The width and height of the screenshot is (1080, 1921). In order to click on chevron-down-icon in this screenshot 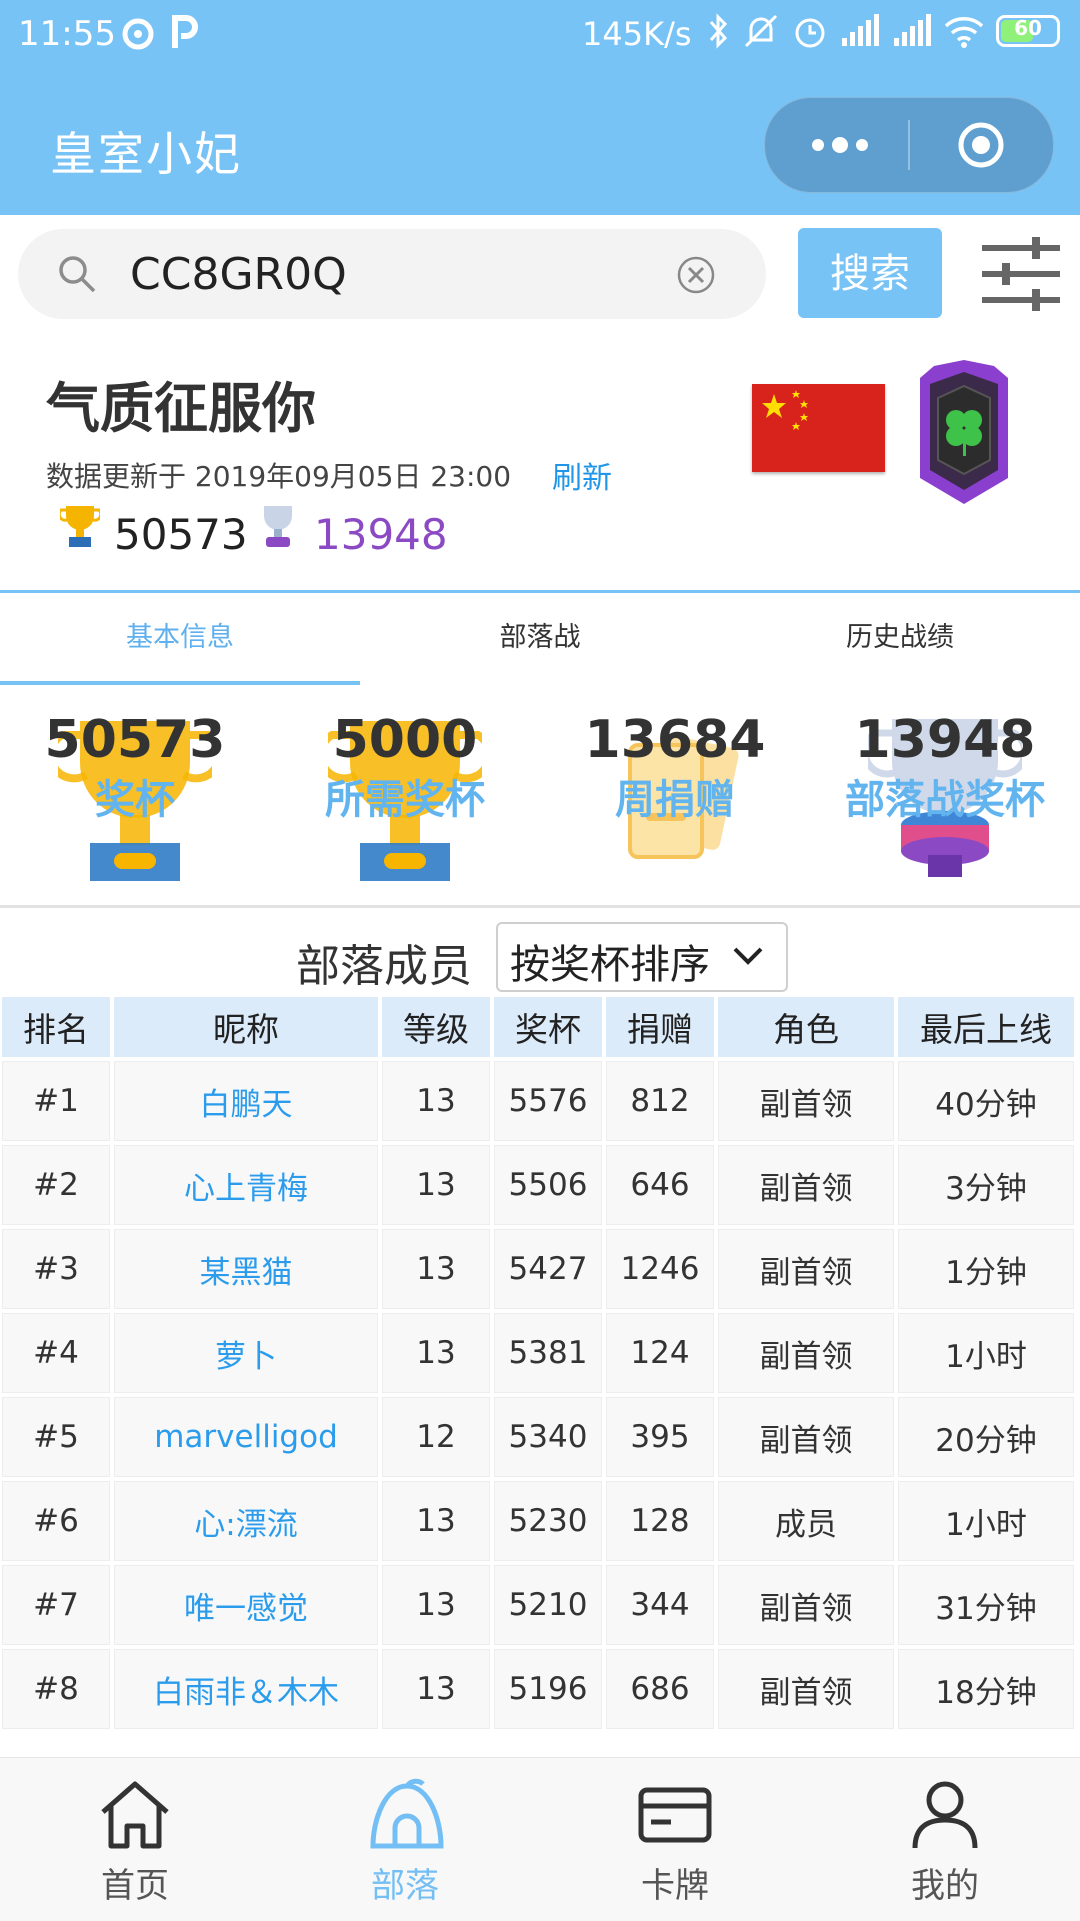, I will do `click(748, 956)`.